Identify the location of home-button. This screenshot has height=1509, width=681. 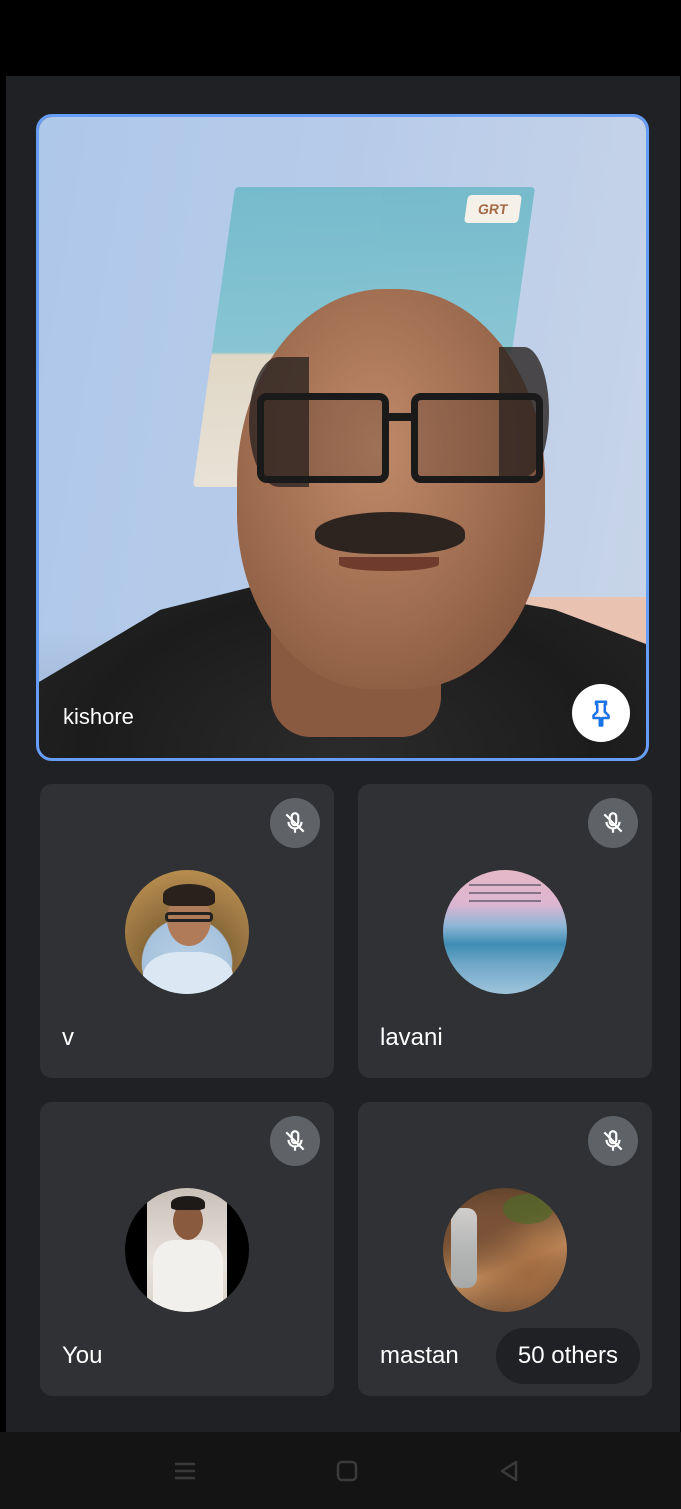
(347, 1471).